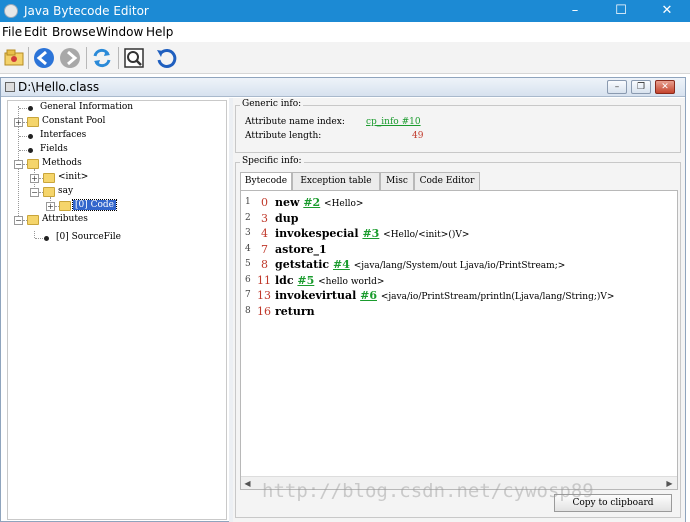 The image size is (690, 522). Describe the element at coordinates (65, 191) in the screenshot. I see `tree-method-say: say` at that location.